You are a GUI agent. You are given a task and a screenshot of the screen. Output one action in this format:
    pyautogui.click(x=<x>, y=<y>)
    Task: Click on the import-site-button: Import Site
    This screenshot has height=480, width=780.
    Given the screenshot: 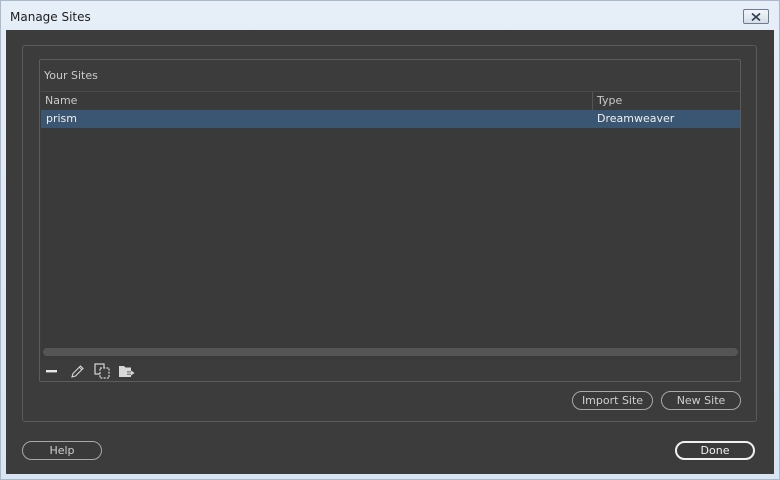 What is the action you would take?
    pyautogui.click(x=612, y=400)
    